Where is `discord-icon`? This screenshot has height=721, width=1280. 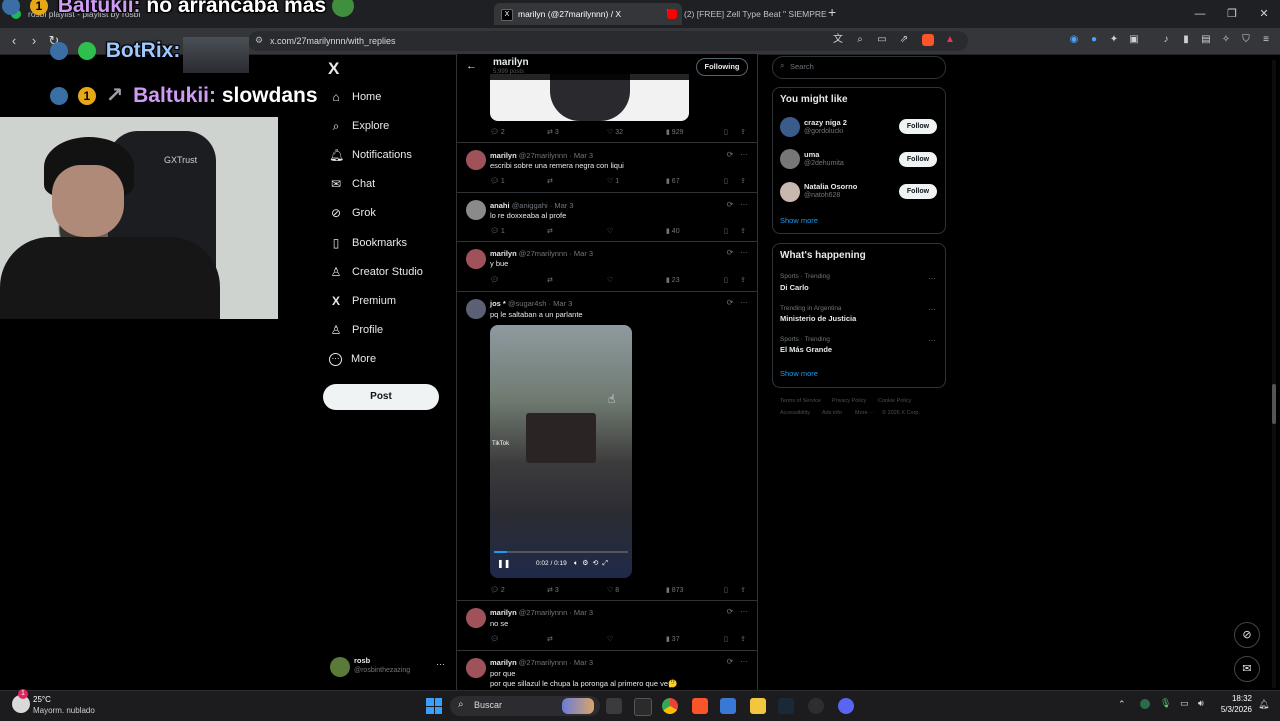 discord-icon is located at coordinates (846, 706).